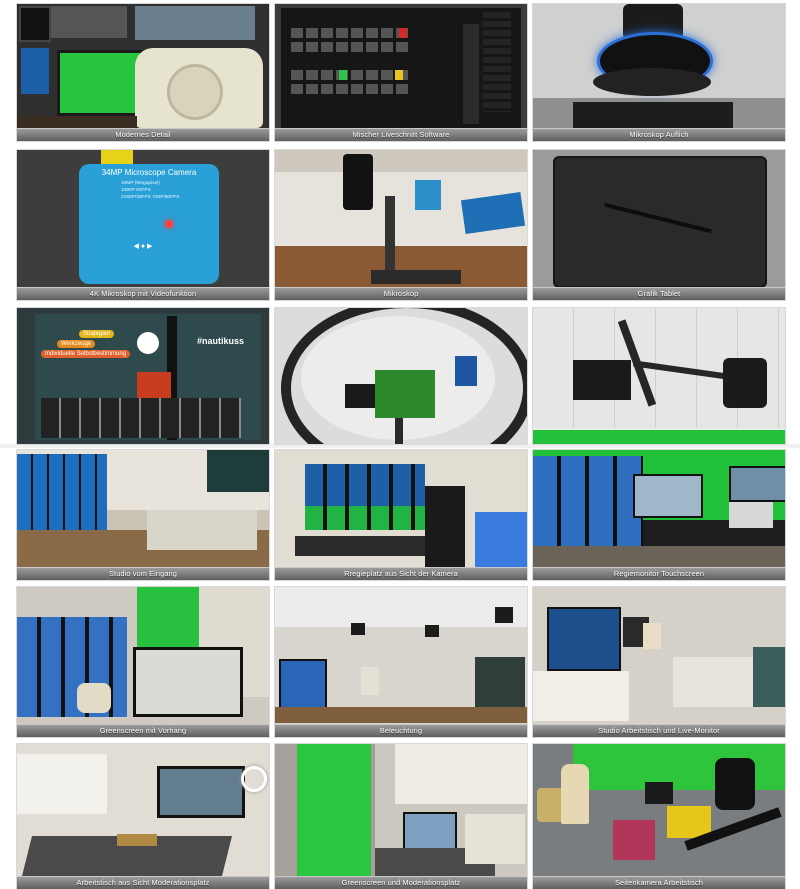  I want to click on banner-pill: Werkzeuge, so click(76, 344).